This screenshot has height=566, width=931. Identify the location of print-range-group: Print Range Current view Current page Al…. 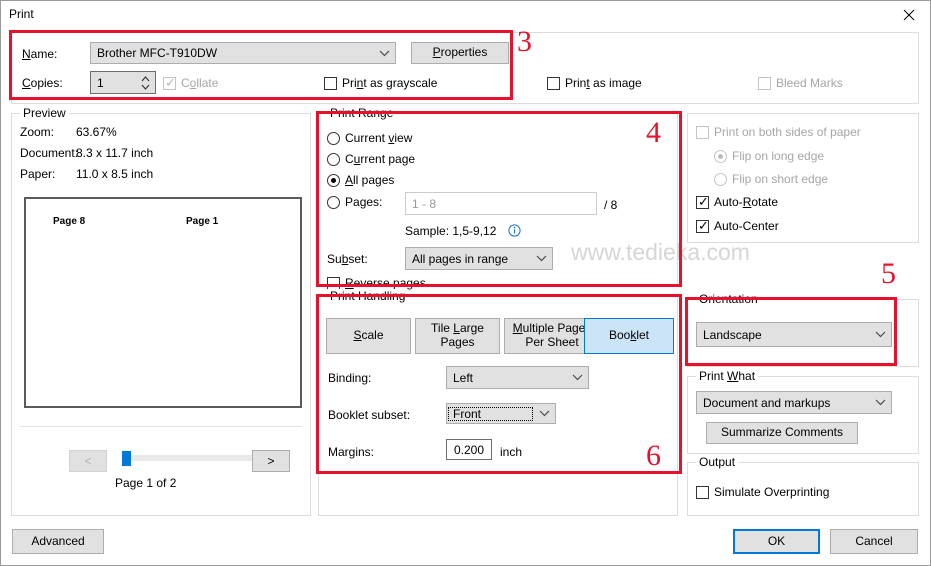
(498, 198).